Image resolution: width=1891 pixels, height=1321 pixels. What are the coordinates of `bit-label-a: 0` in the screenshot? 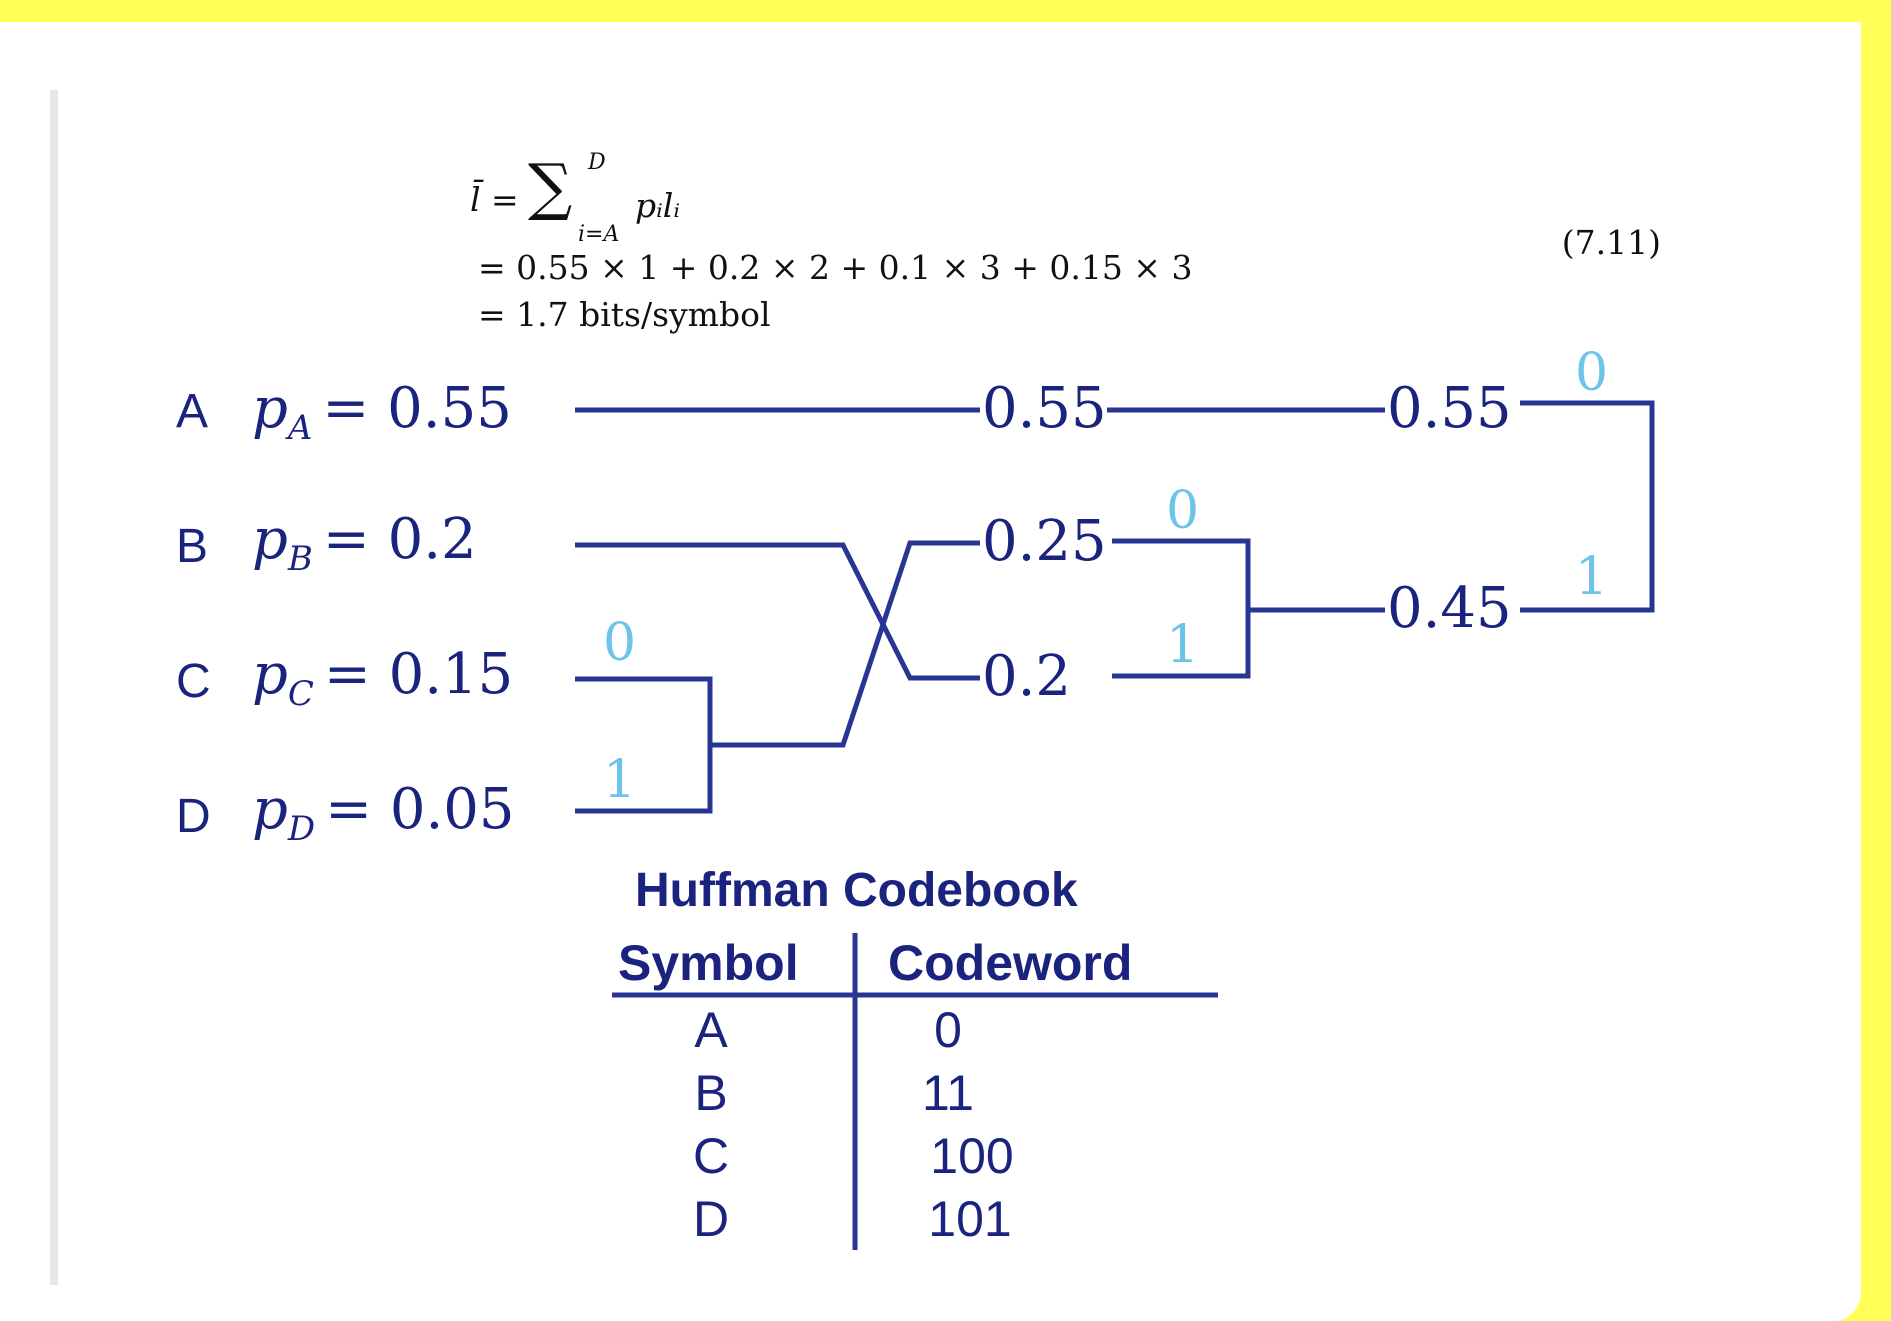 It's located at (1591, 373).